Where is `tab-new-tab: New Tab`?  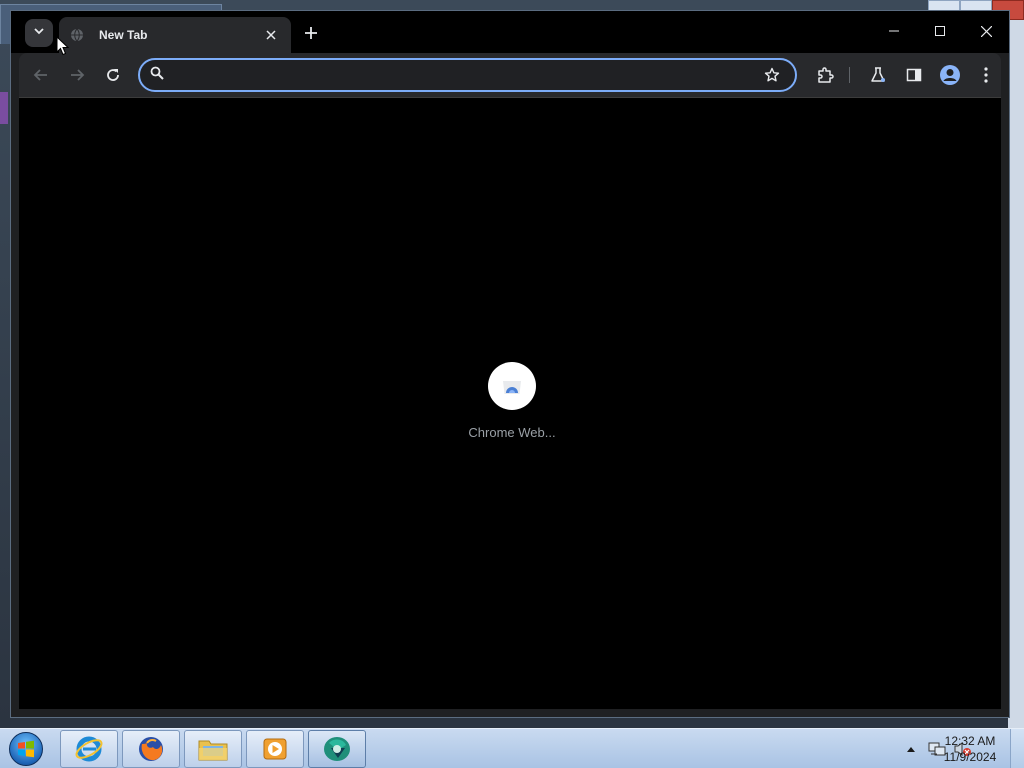 tab-new-tab: New Tab is located at coordinates (175, 35).